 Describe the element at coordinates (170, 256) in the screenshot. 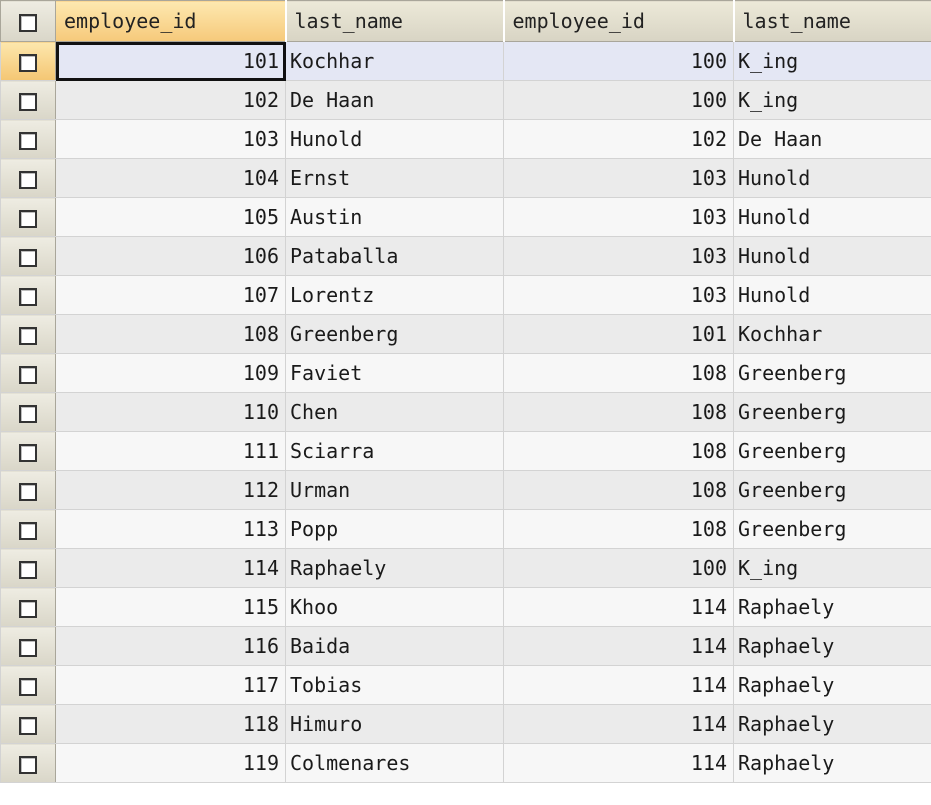

I see `employee-id-cell: 106` at that location.